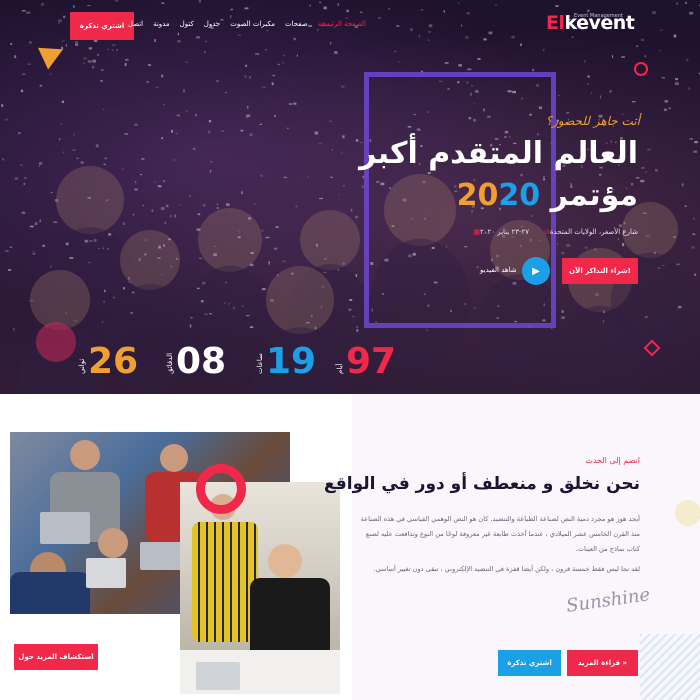 Image resolution: width=700 pixels, height=700 pixels. Describe the element at coordinates (589, 195) in the screenshot. I see `hero-title-text-2: مؤتمر` at that location.